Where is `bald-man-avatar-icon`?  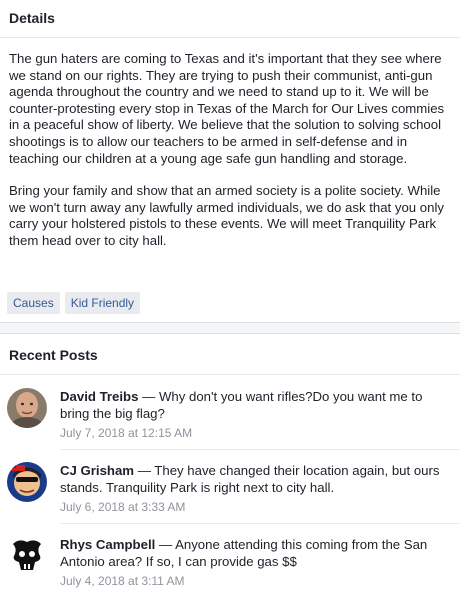
bald-man-avatar-icon is located at coordinates (27, 408).